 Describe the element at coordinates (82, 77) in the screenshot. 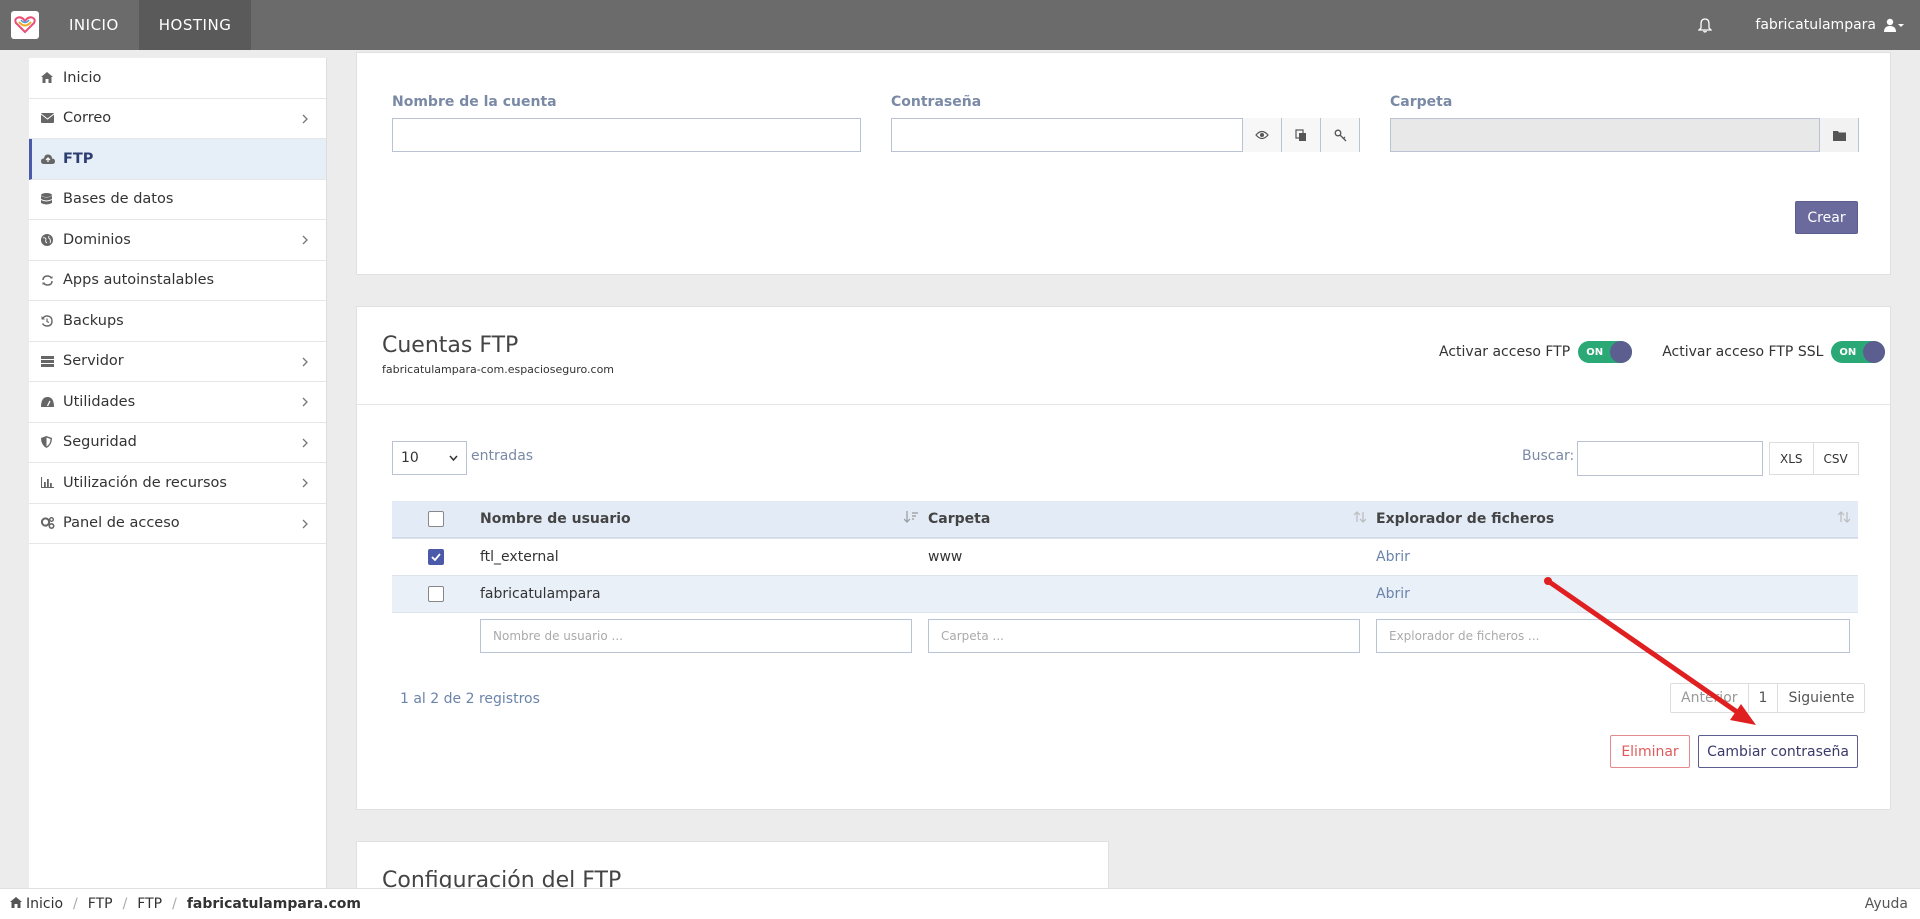

I see `sidebar-item-label: Inicio` at that location.